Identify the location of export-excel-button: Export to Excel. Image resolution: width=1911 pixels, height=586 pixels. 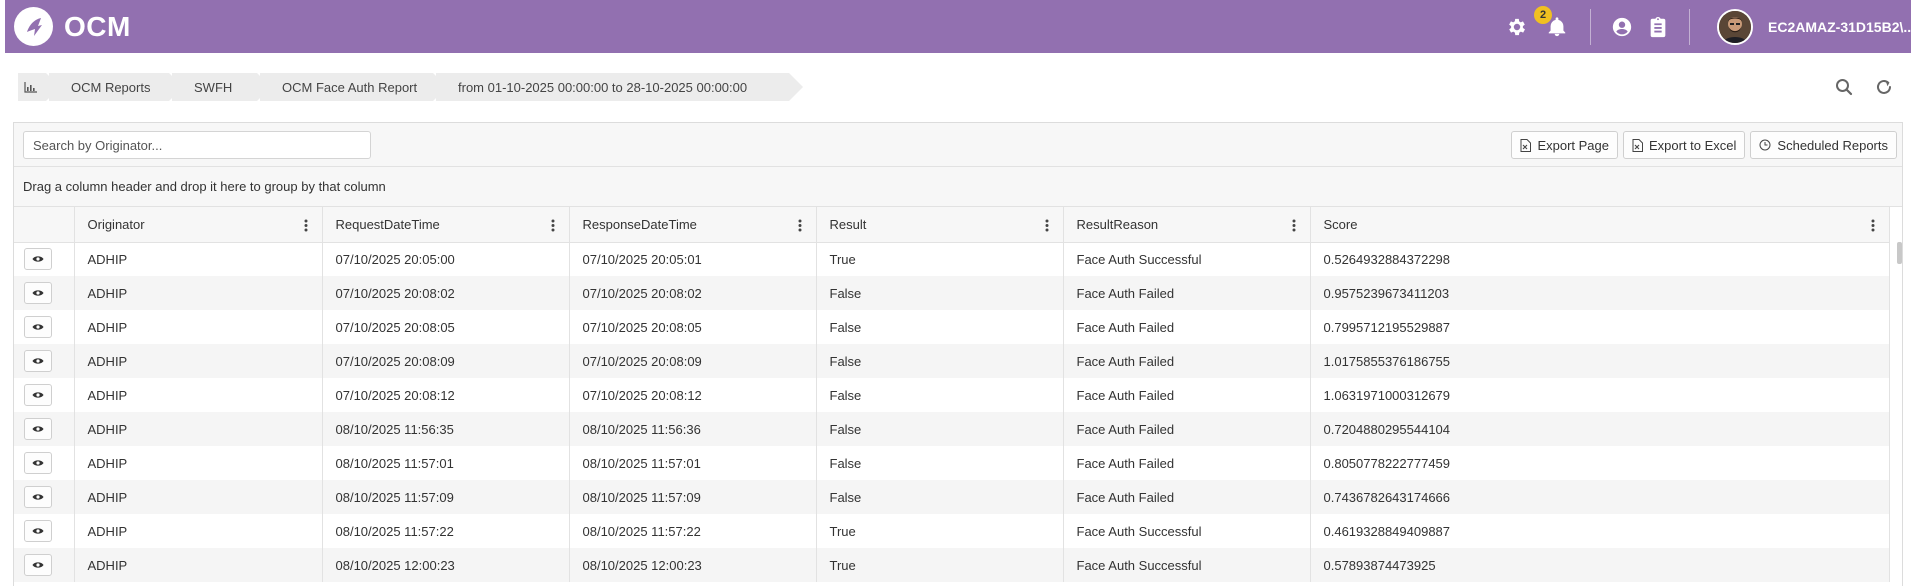
(1684, 145).